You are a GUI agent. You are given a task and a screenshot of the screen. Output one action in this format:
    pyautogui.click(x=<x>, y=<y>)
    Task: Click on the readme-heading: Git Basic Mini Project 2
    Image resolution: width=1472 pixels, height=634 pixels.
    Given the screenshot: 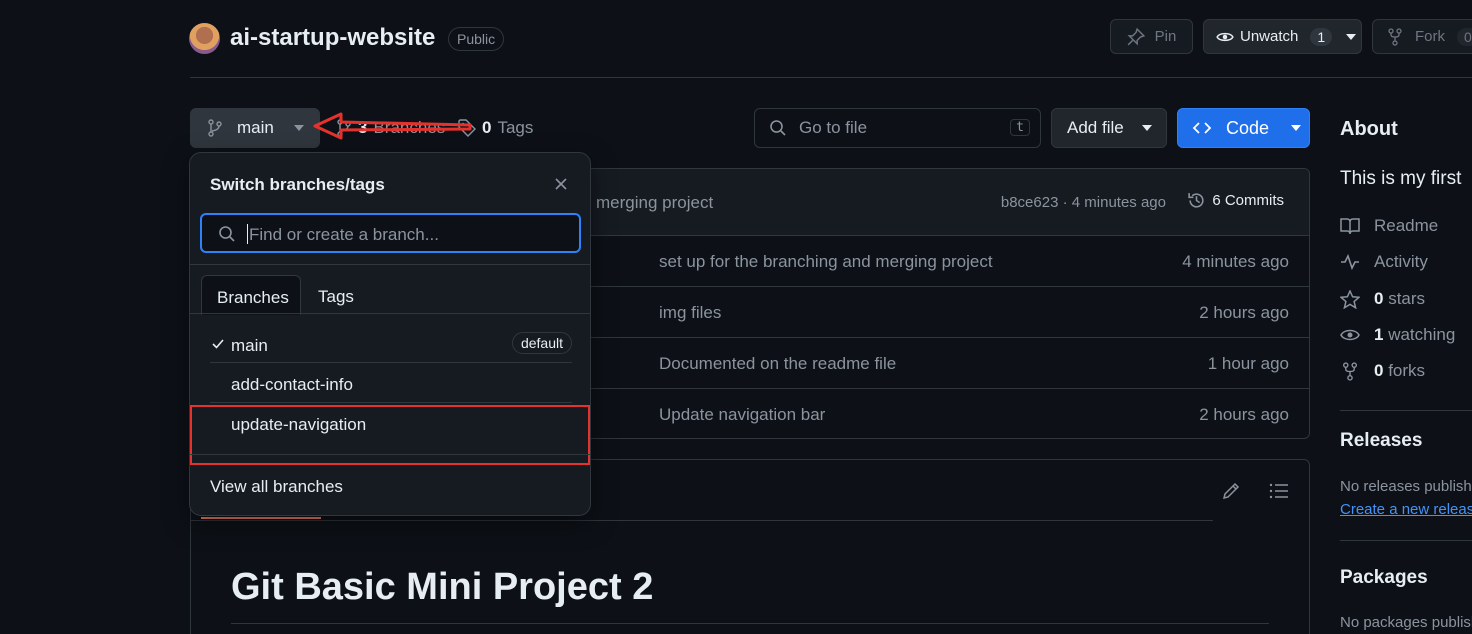 What is the action you would take?
    pyautogui.click(x=442, y=587)
    